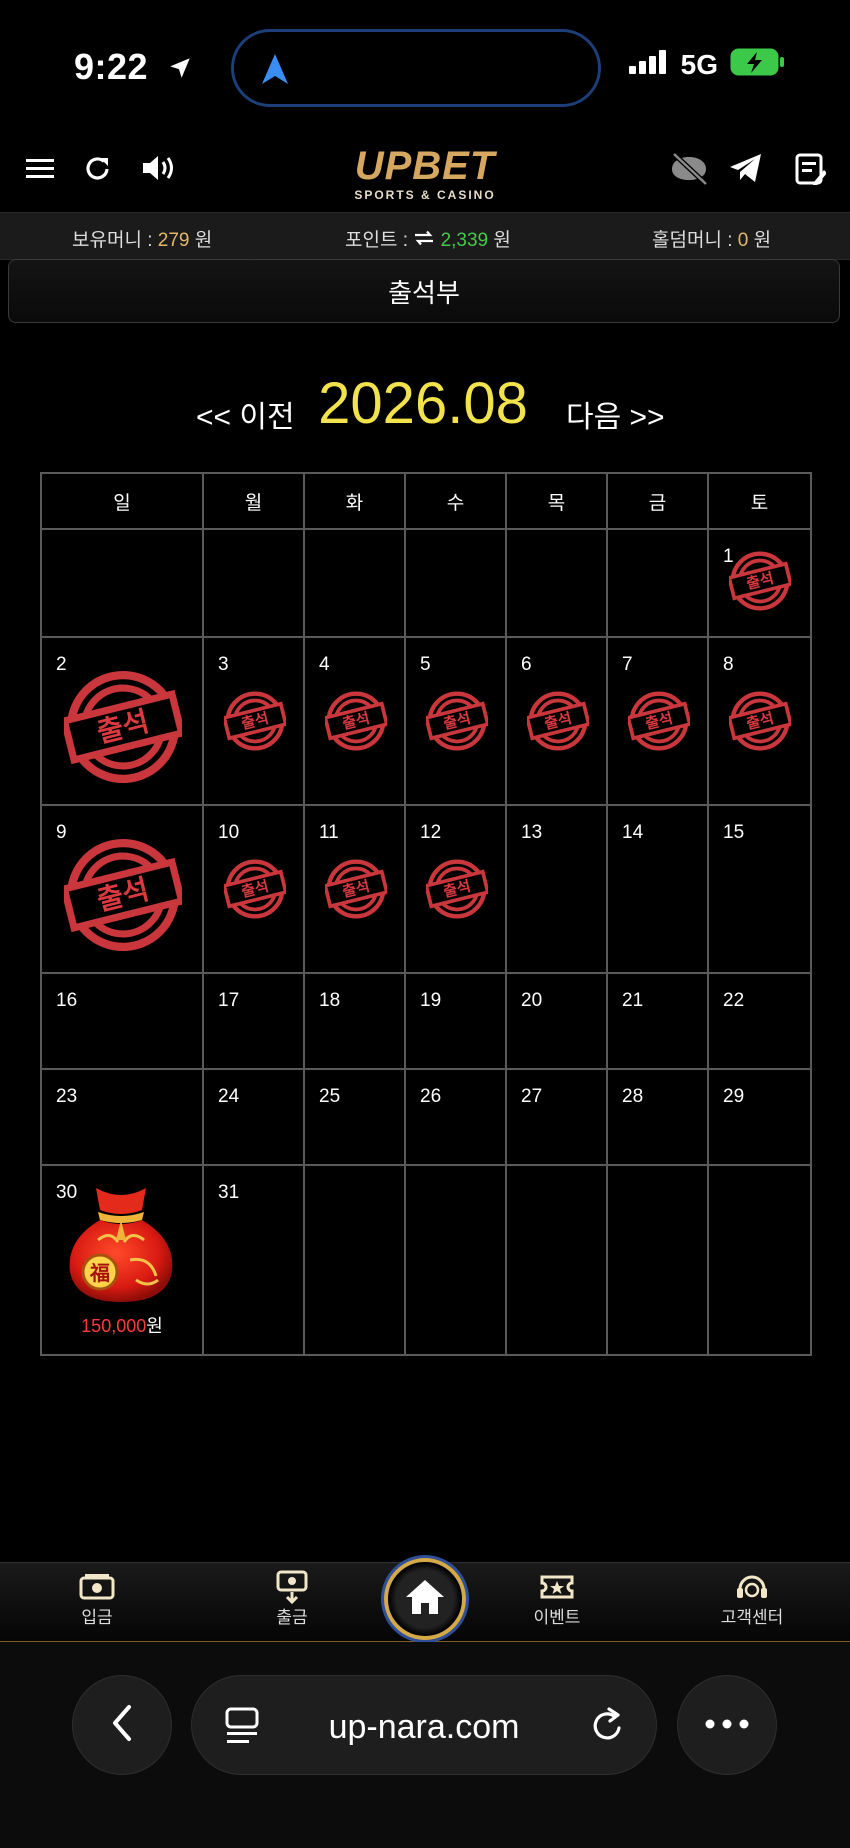 Image resolution: width=850 pixels, height=1848 pixels. I want to click on calendar-day-cell: 24, so click(253, 1117).